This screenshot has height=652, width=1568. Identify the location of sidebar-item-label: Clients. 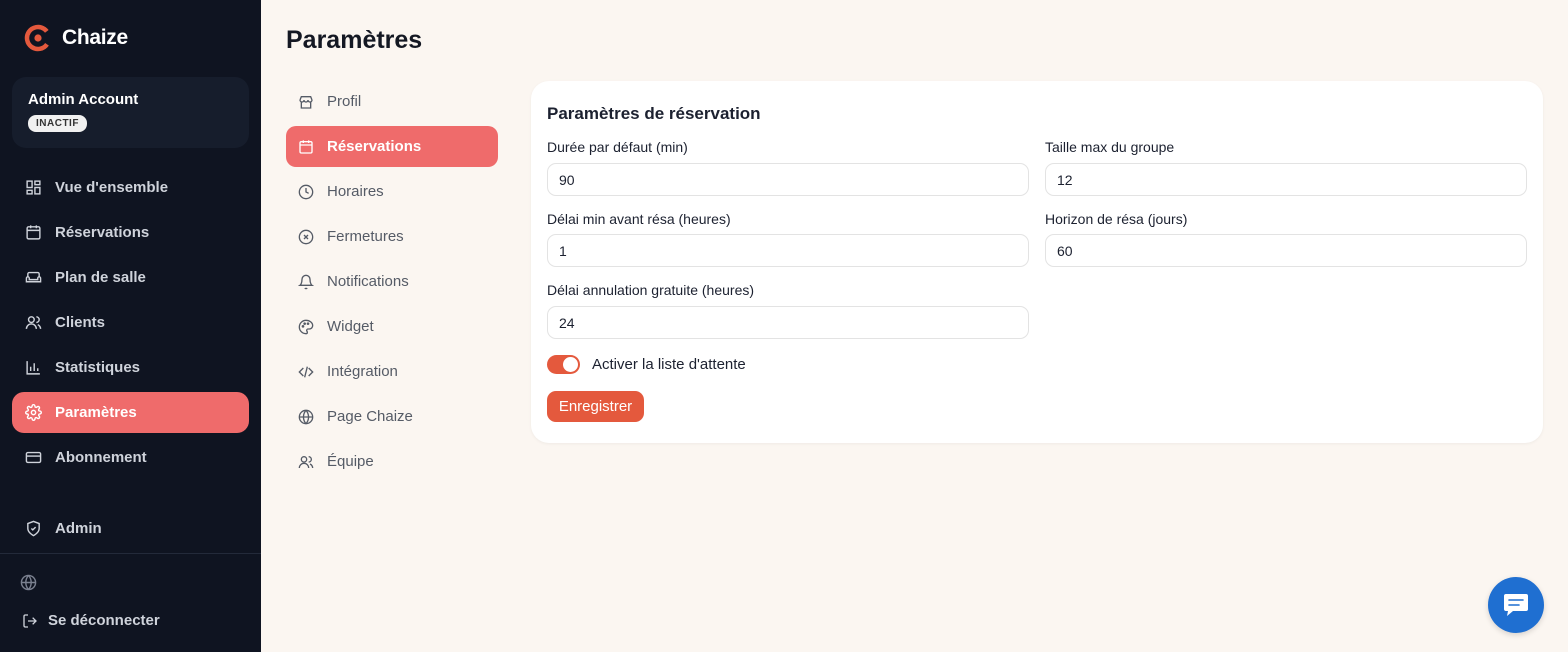
(80, 322).